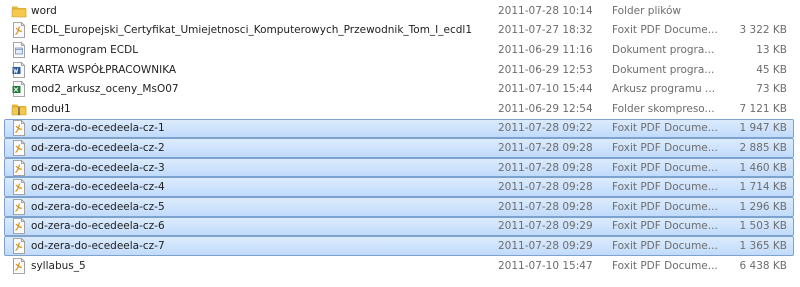 The width and height of the screenshot is (800, 287). Describe the element at coordinates (763, 226) in the screenshot. I see `file-size: 1 503 KB` at that location.